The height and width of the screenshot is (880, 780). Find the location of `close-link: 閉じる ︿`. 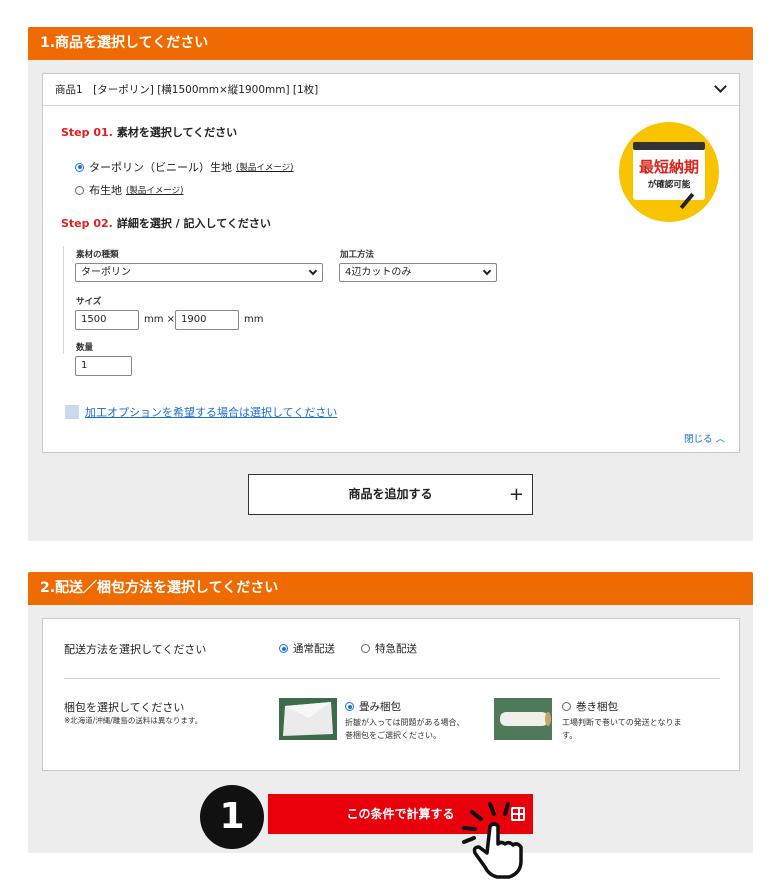

close-link: 閉じる ︿ is located at coordinates (704, 438).